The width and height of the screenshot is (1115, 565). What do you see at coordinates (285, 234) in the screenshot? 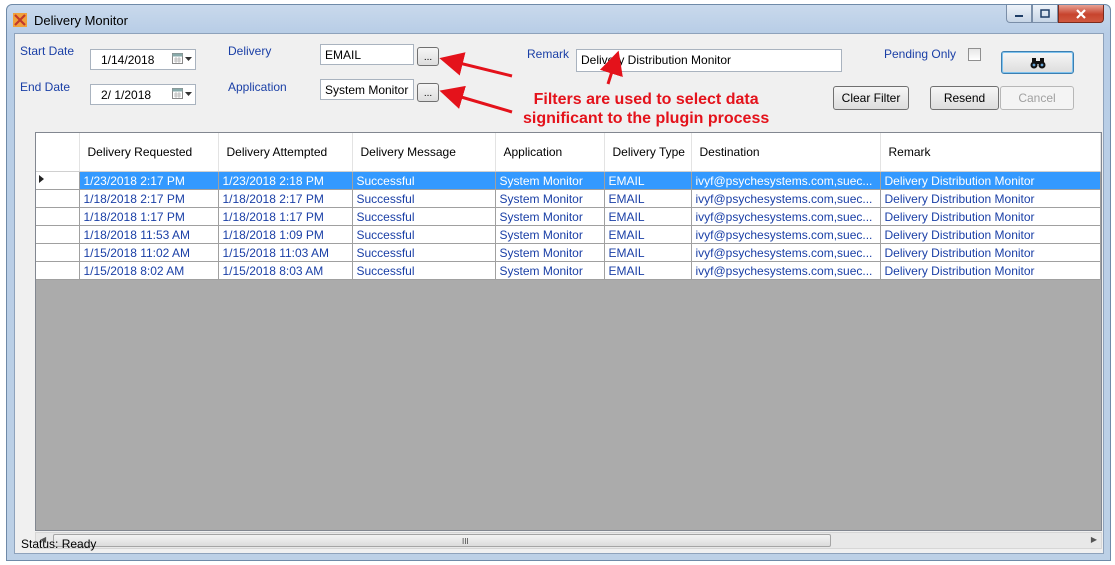
I see `table-cell: 1/18/2018 1:09 PM` at bounding box center [285, 234].